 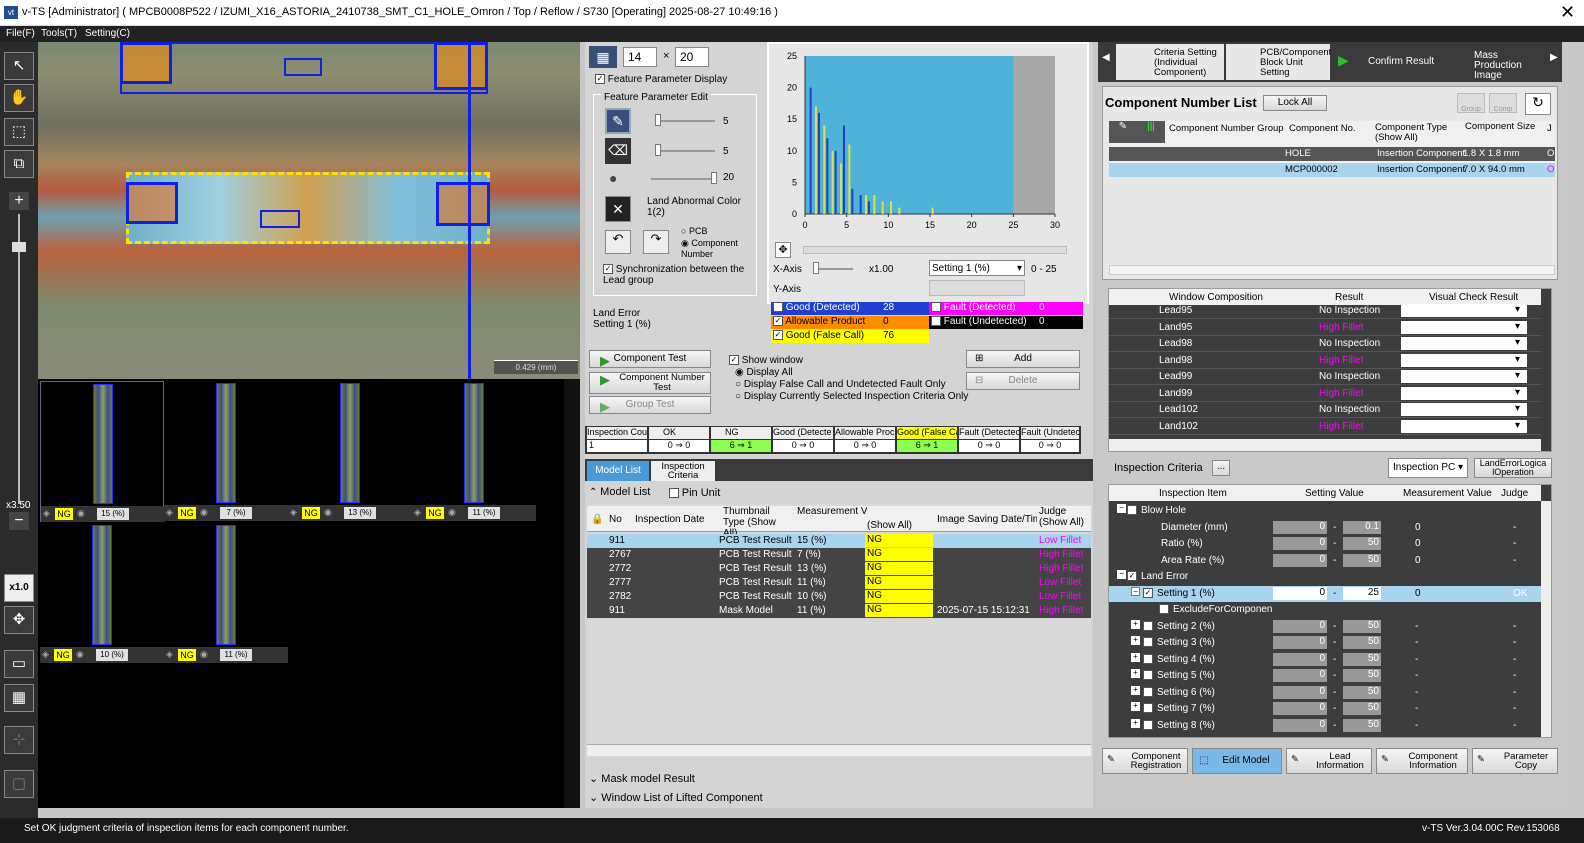 What do you see at coordinates (694, 493) in the screenshot?
I see `pin-unit-checkbox: Pin Unit` at bounding box center [694, 493].